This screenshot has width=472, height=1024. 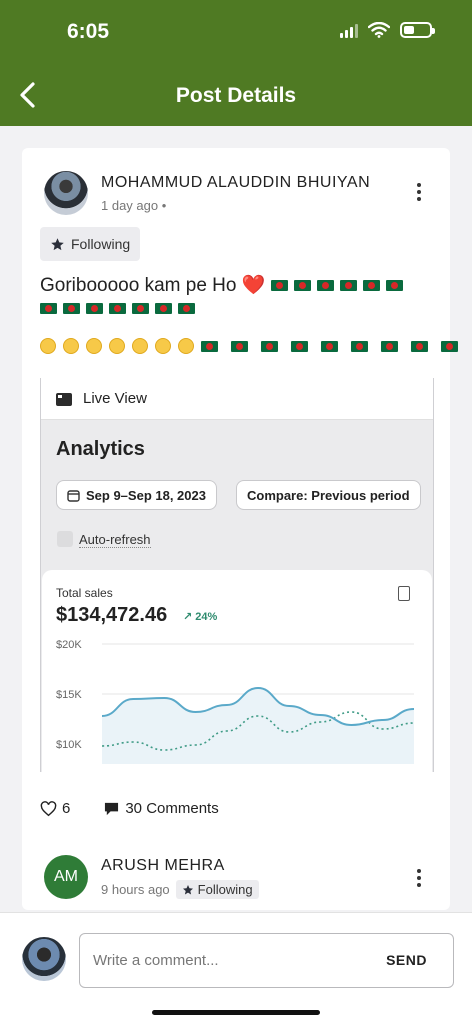 I want to click on comment-timestamp: 9 hours ago, so click(x=135, y=889).